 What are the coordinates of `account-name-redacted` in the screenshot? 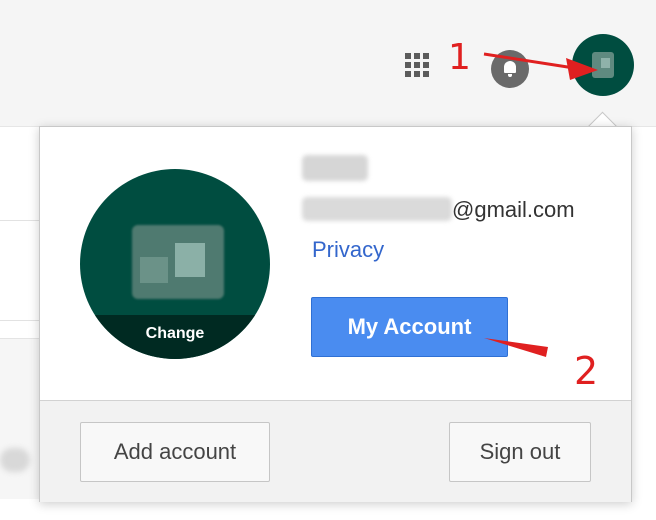 It's located at (335, 168).